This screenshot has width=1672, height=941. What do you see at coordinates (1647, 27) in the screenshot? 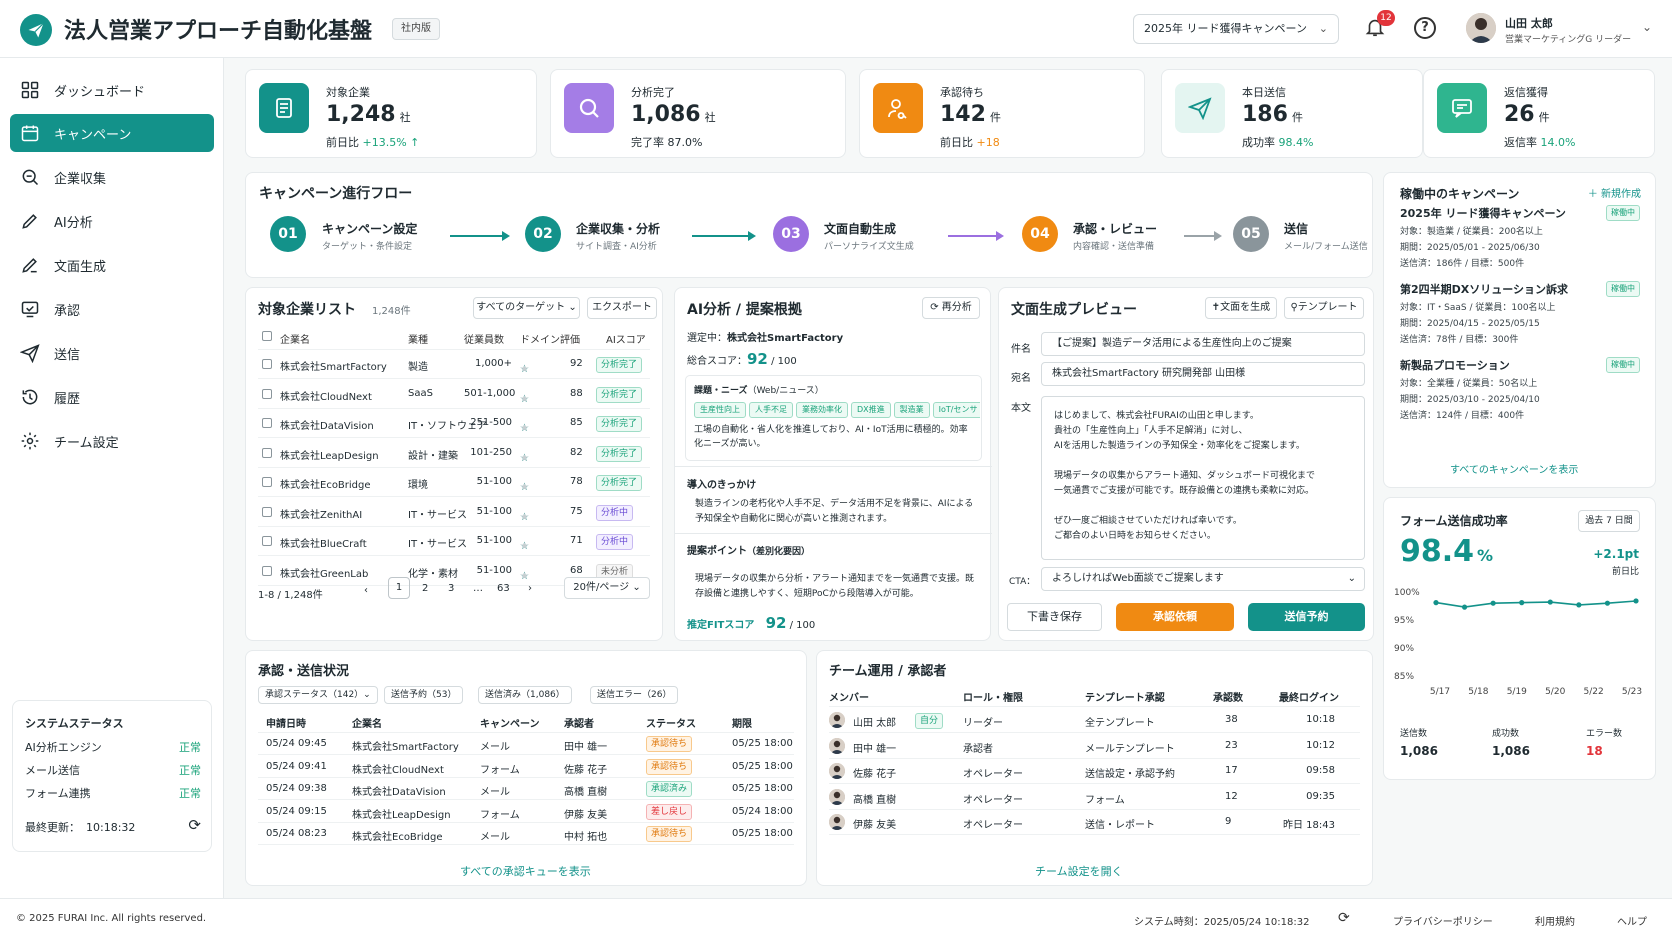
I see `user-menu-chevron-icon: ⌄` at bounding box center [1647, 27].